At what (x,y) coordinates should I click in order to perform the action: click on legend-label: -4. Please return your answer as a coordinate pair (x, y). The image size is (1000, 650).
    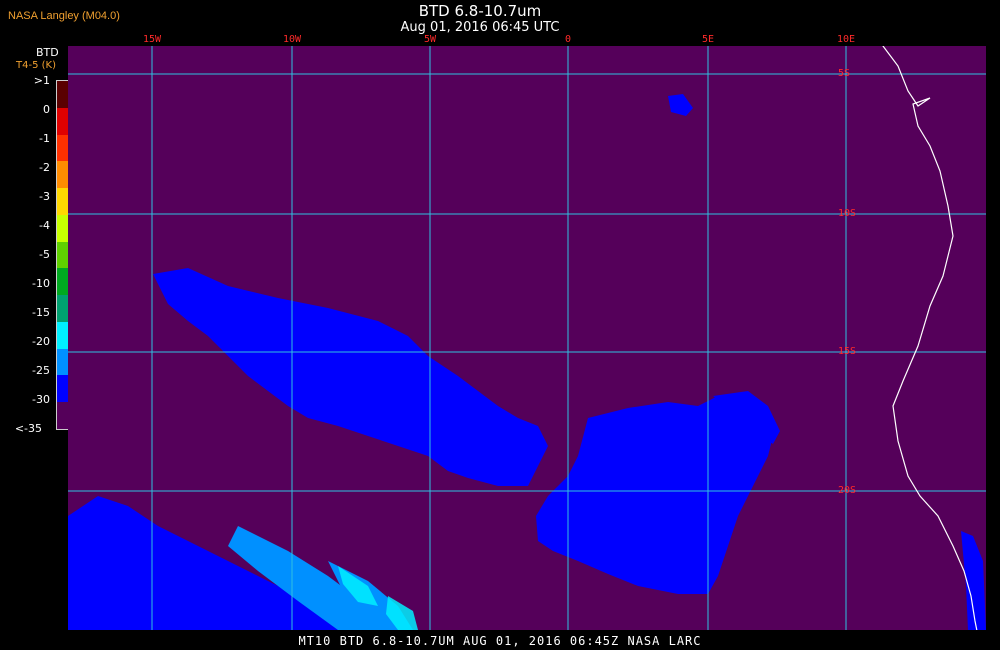
    Looking at the image, I should click on (44, 225).